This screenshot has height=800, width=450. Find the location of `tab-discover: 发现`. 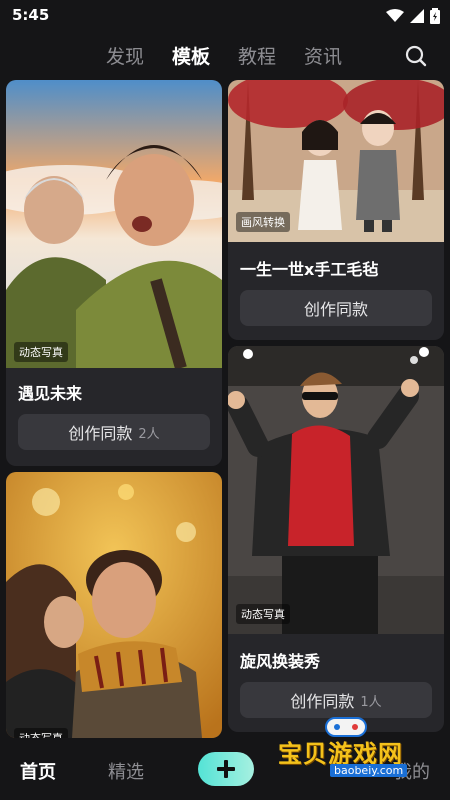

tab-discover: 发现 is located at coordinates (125, 55).